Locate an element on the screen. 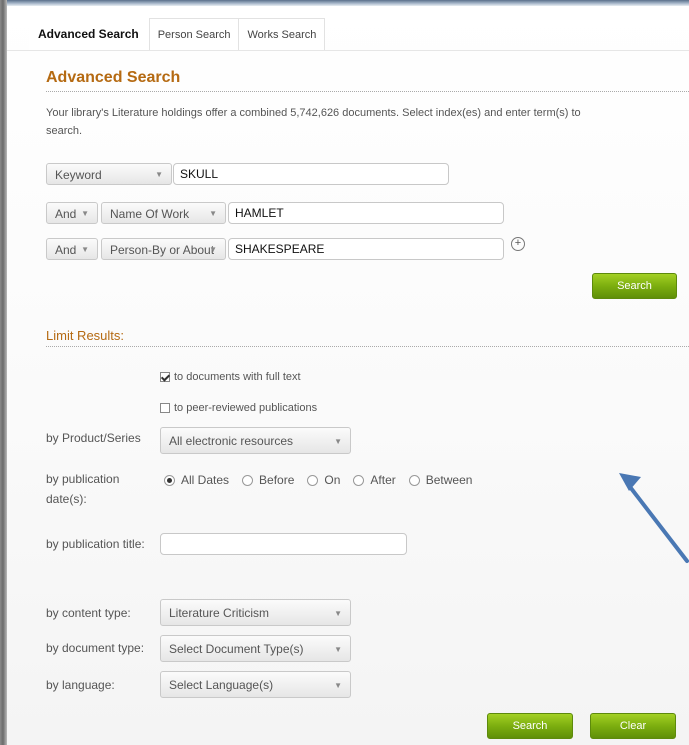 The width and height of the screenshot is (689, 745). full-text-option: to documents with full text is located at coordinates (230, 377).